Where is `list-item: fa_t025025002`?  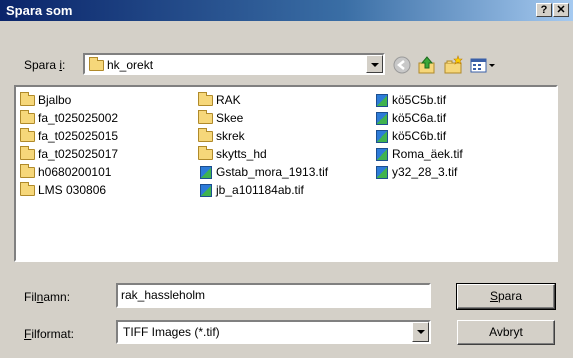 list-item: fa_t025025002 is located at coordinates (69, 118).